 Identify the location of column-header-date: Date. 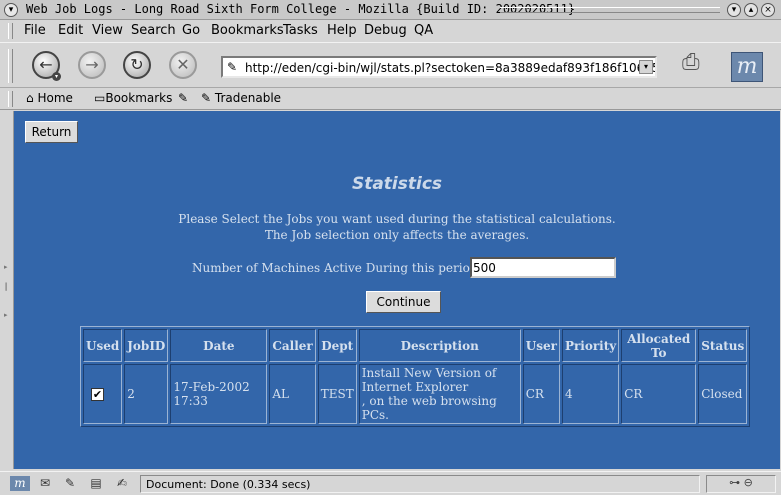
(219, 345).